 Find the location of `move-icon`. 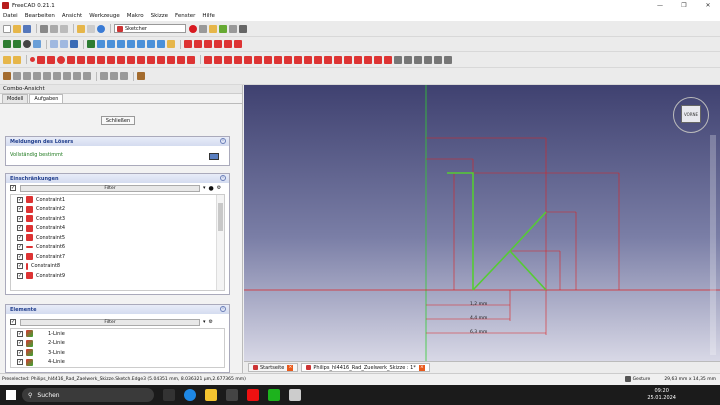

move-icon is located at coordinates (57, 76).